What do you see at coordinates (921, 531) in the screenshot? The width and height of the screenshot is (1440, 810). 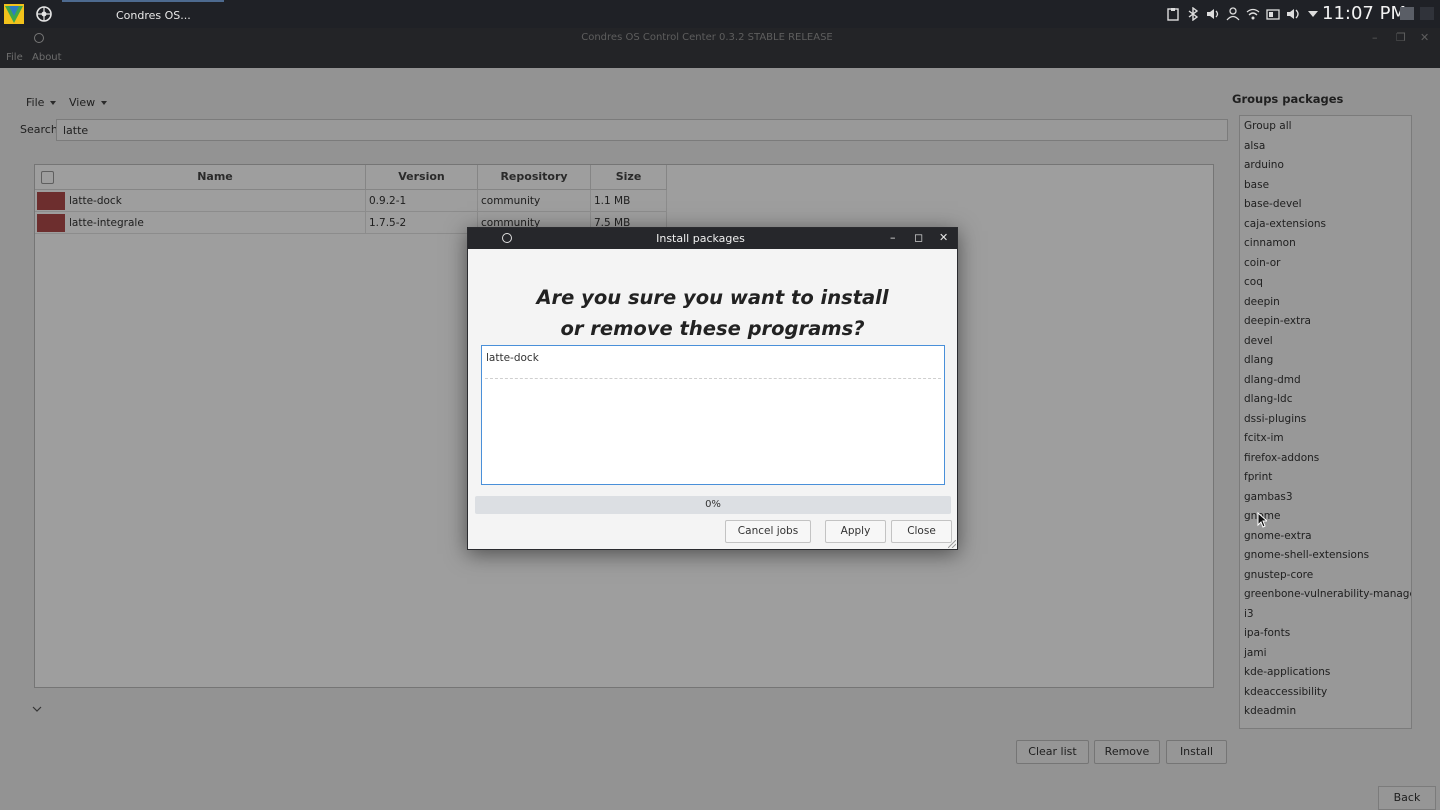 I see `close-button: Close` at bounding box center [921, 531].